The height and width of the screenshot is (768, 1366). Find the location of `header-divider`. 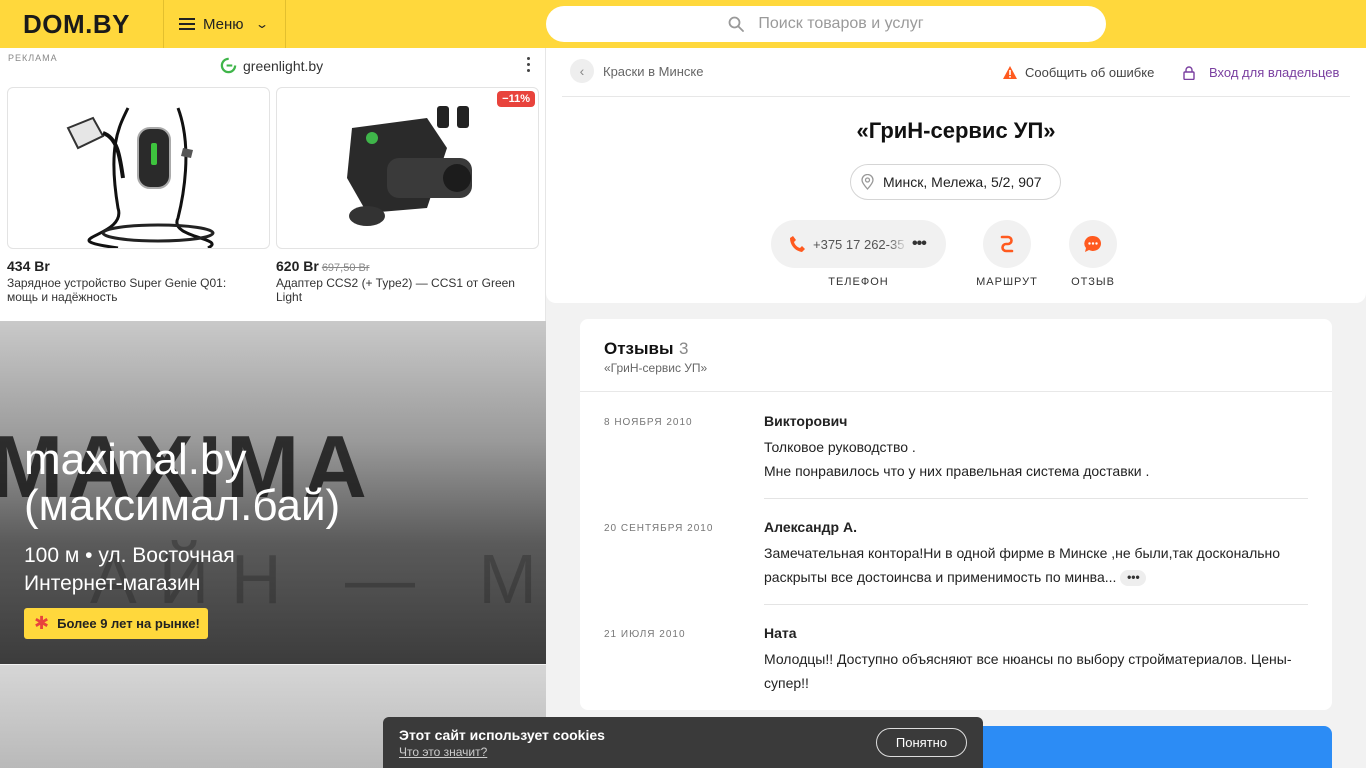

header-divider is located at coordinates (285, 24).